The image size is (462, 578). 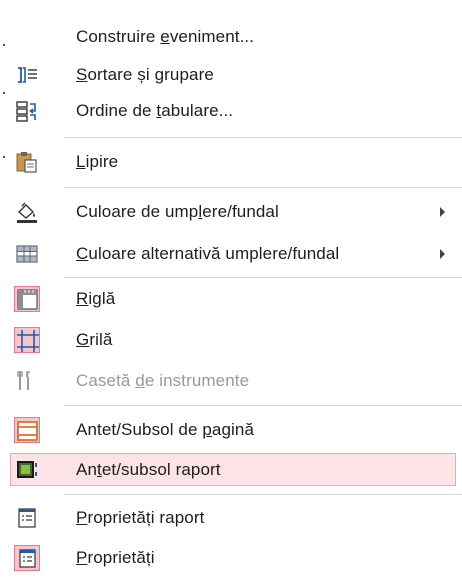 I want to click on report-header-footer-icon, so click(x=27, y=470).